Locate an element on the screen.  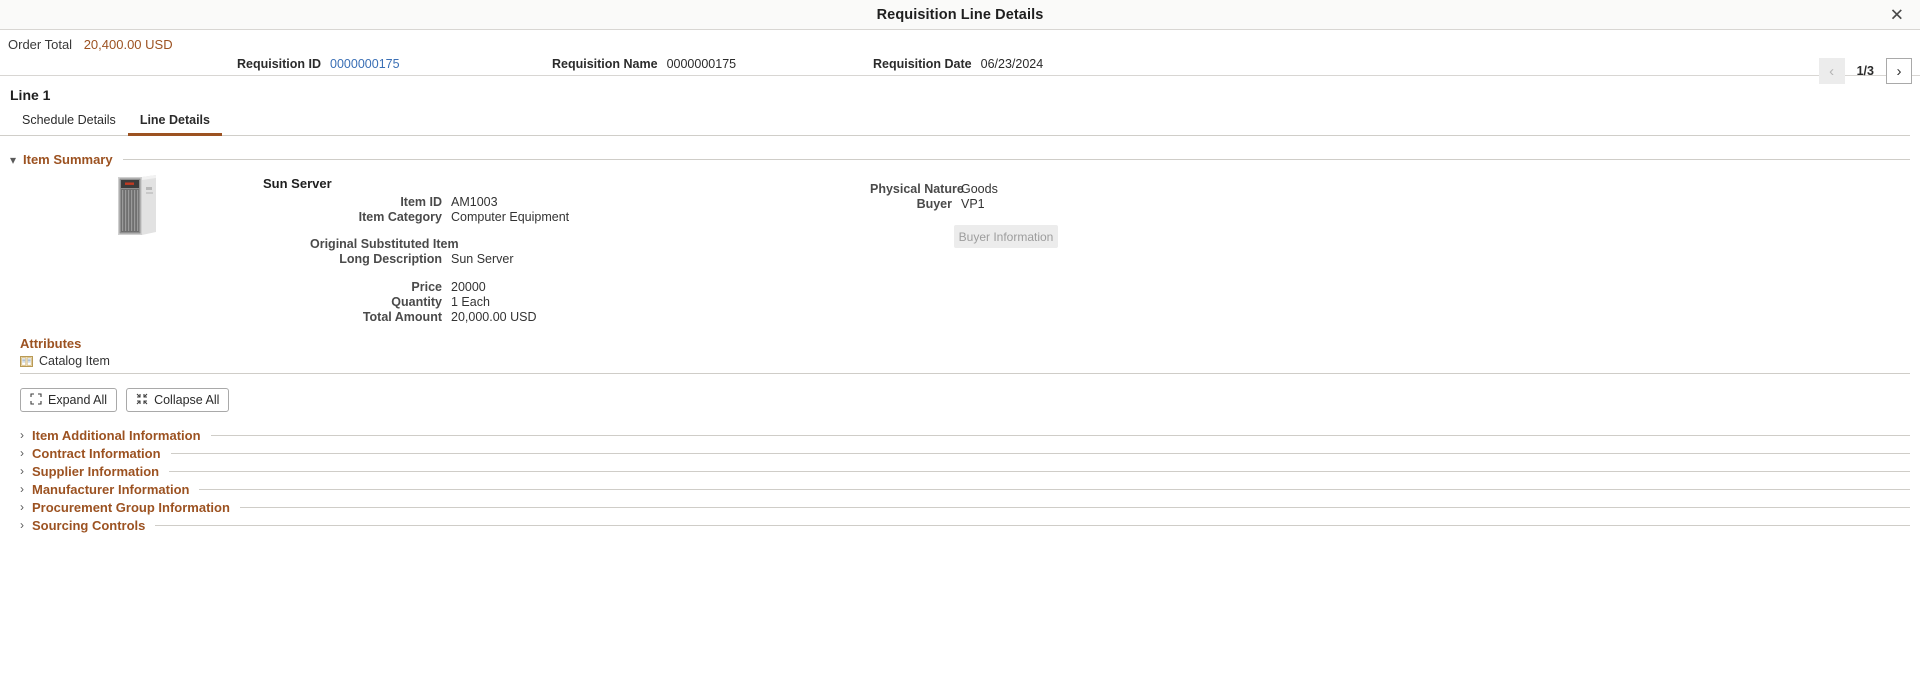
requisition-id-label: Requisition ID is located at coordinates (279, 64).